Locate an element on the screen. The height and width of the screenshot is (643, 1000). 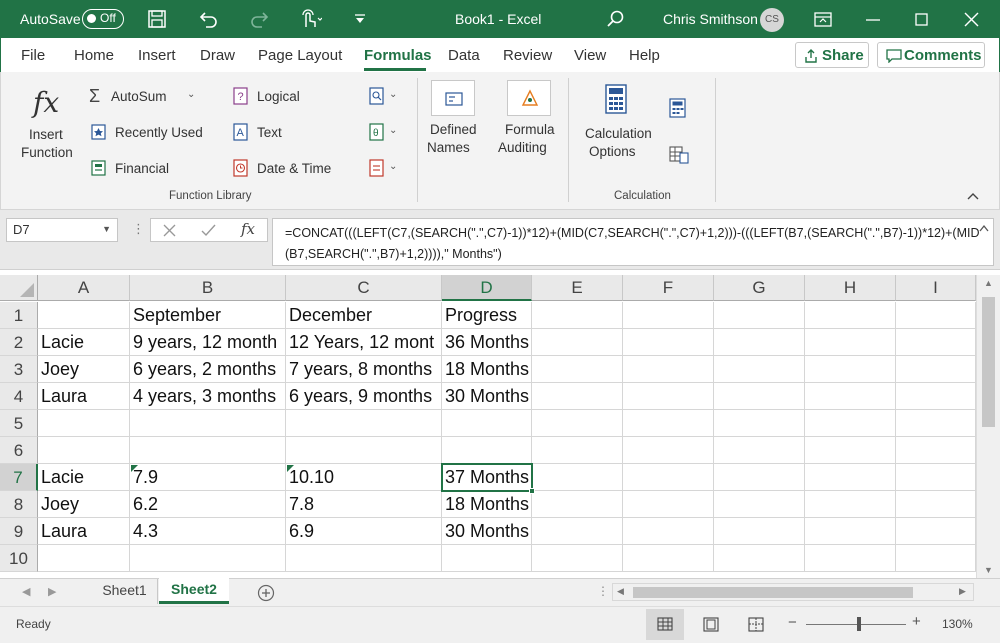
row-header-4: 4 is located at coordinates (19, 396).